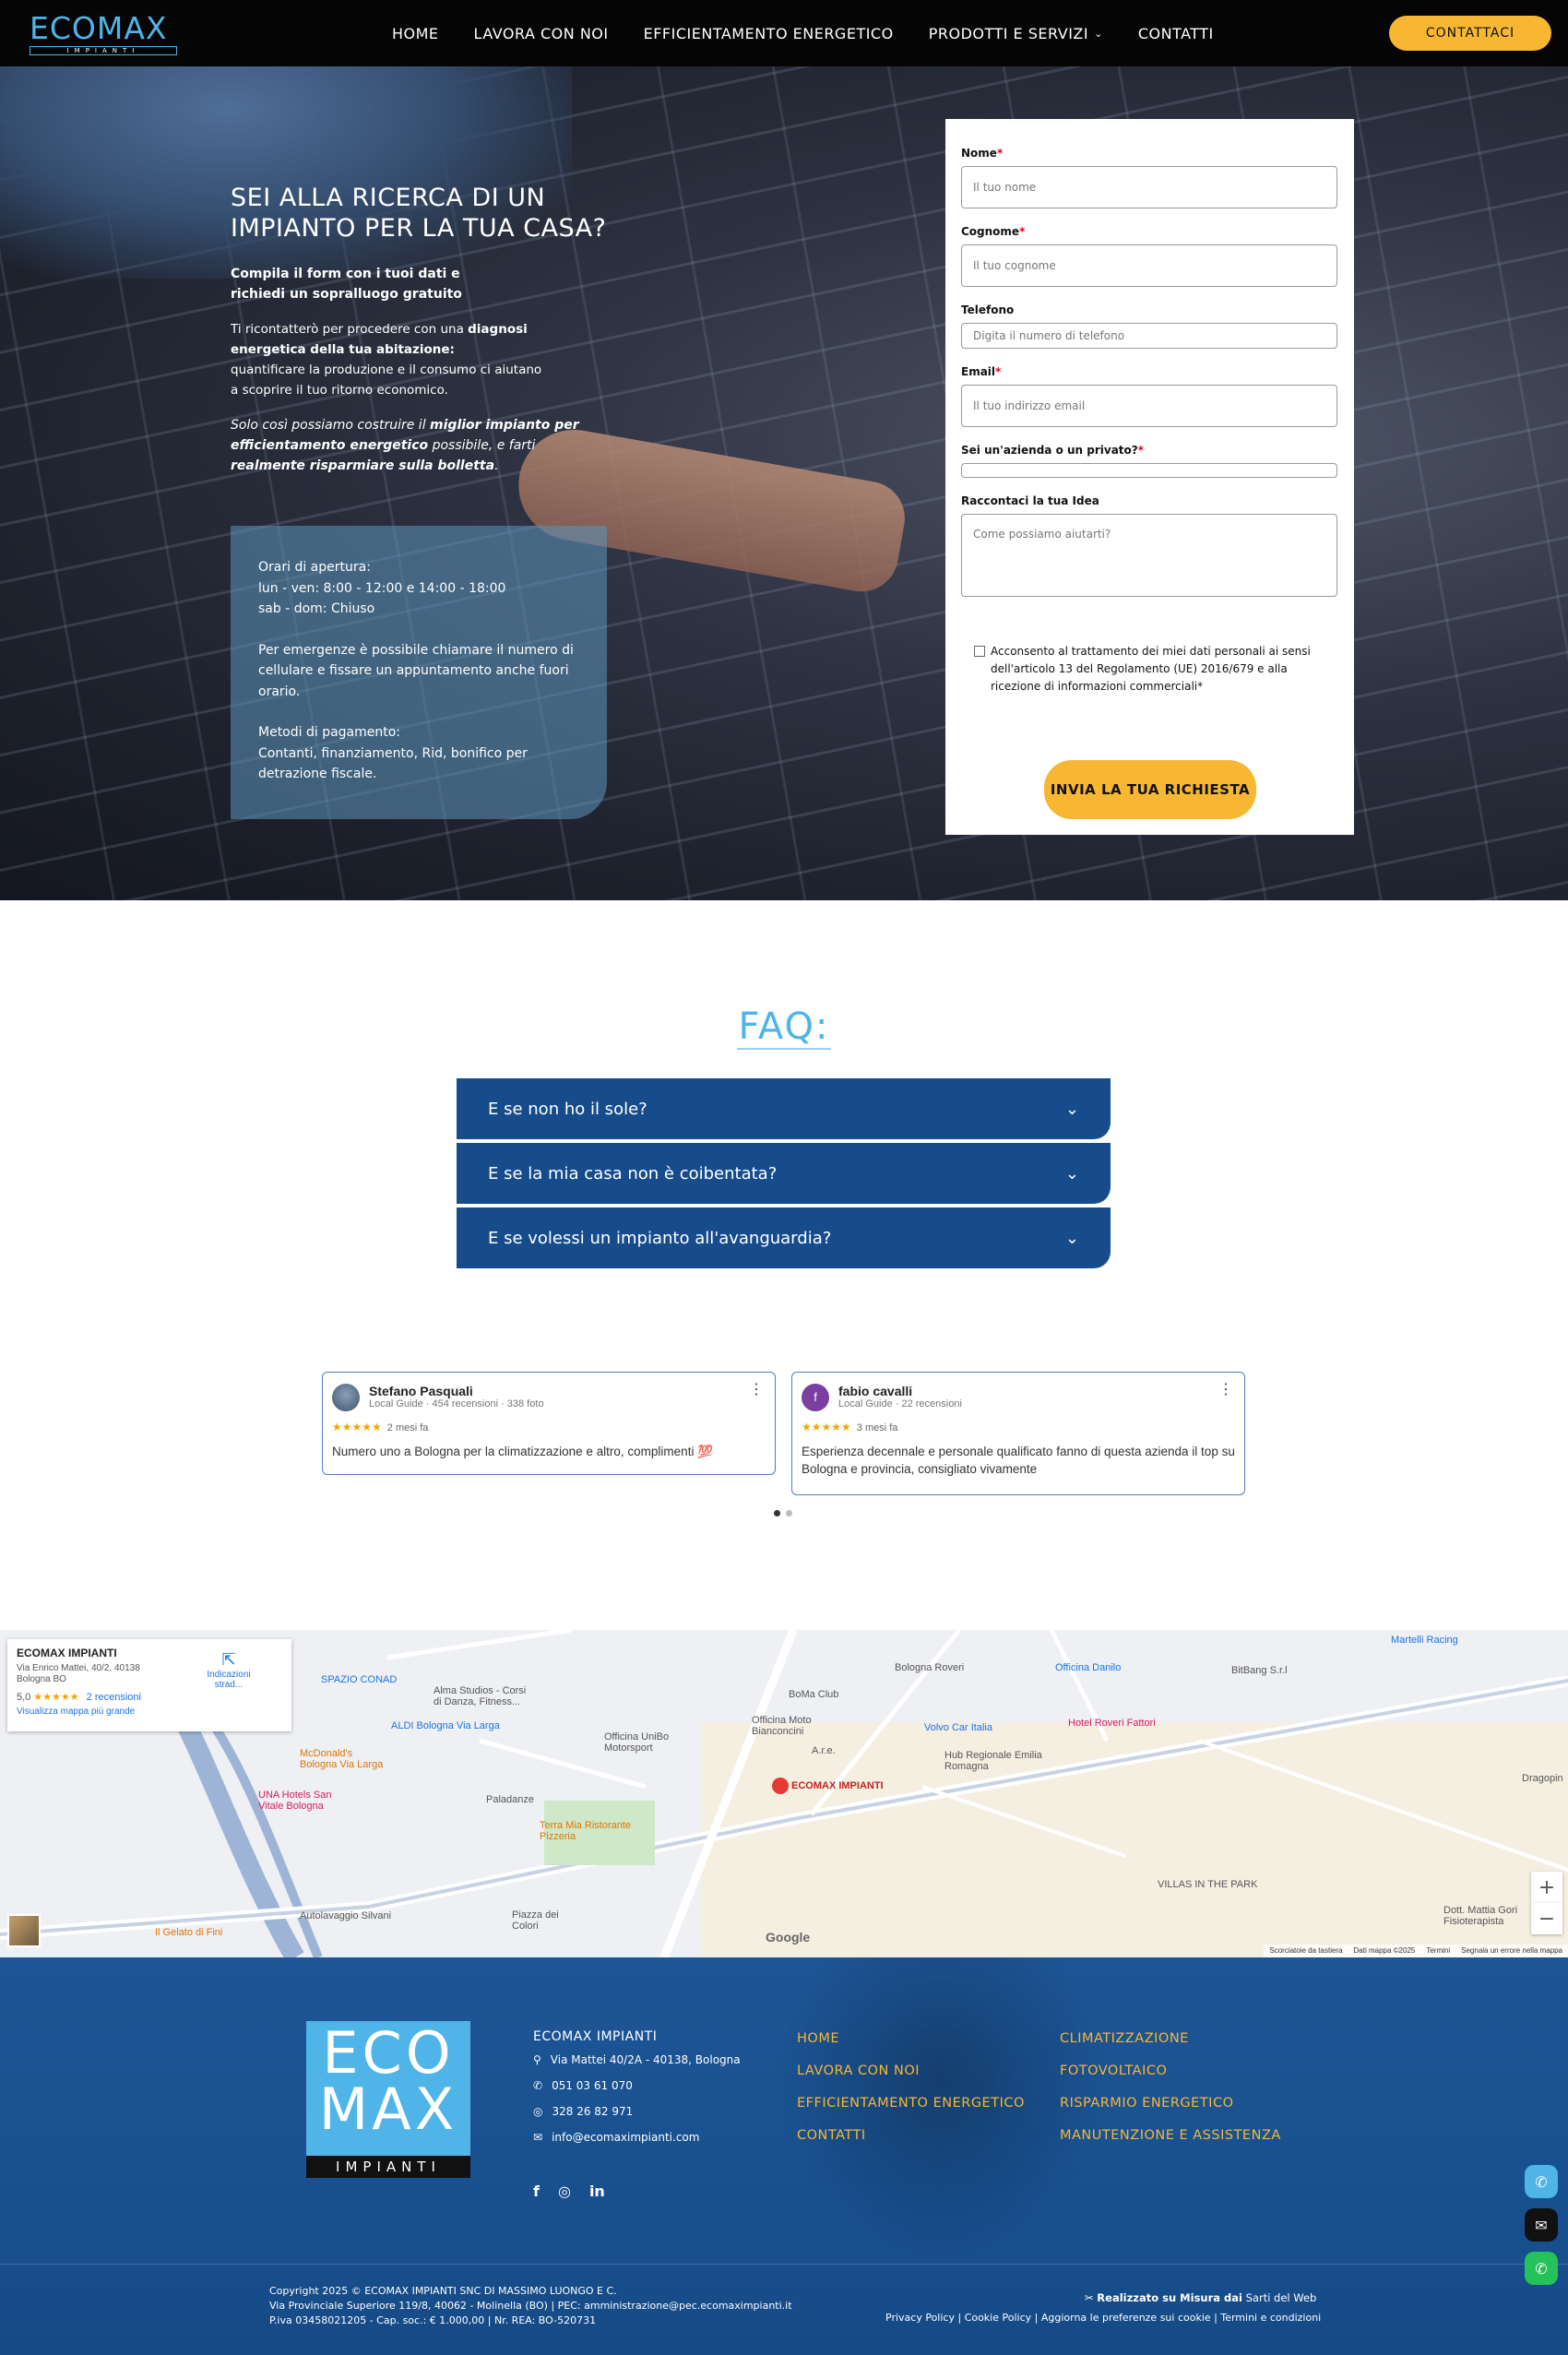  Describe the element at coordinates (837, 1785) in the screenshot. I see `map-pin-label: ECOMAX IMPIANTI` at that location.